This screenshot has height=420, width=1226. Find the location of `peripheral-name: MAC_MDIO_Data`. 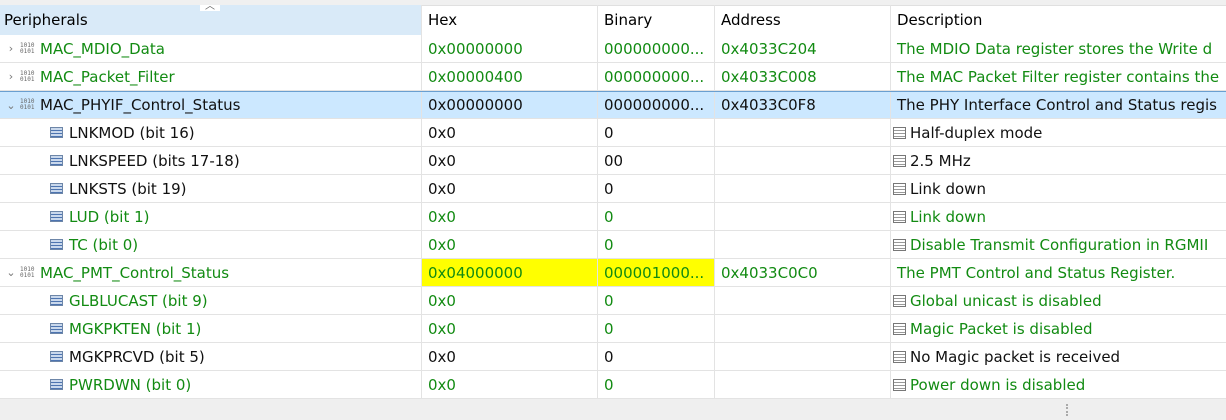

peripheral-name: MAC_MDIO_Data is located at coordinates (102, 48).